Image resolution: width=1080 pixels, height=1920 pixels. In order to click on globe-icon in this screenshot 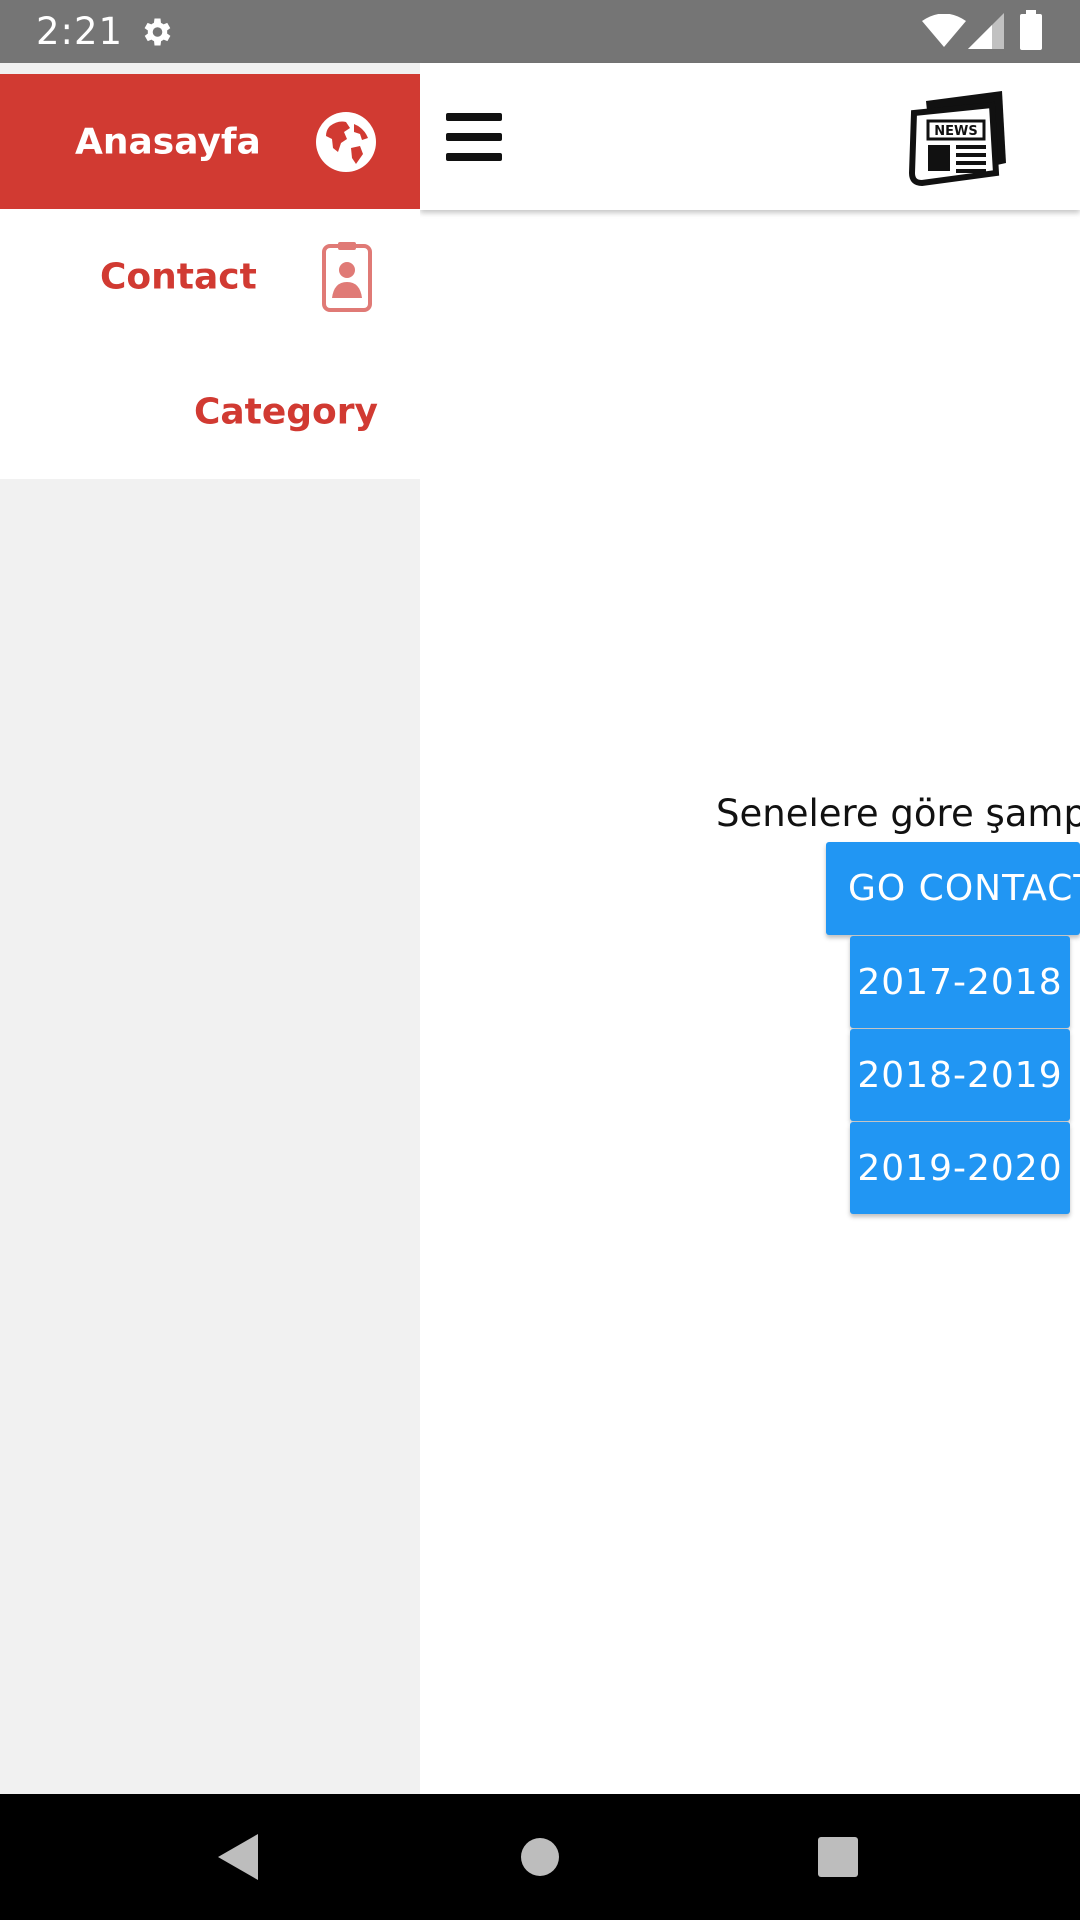, I will do `click(346, 141)`.